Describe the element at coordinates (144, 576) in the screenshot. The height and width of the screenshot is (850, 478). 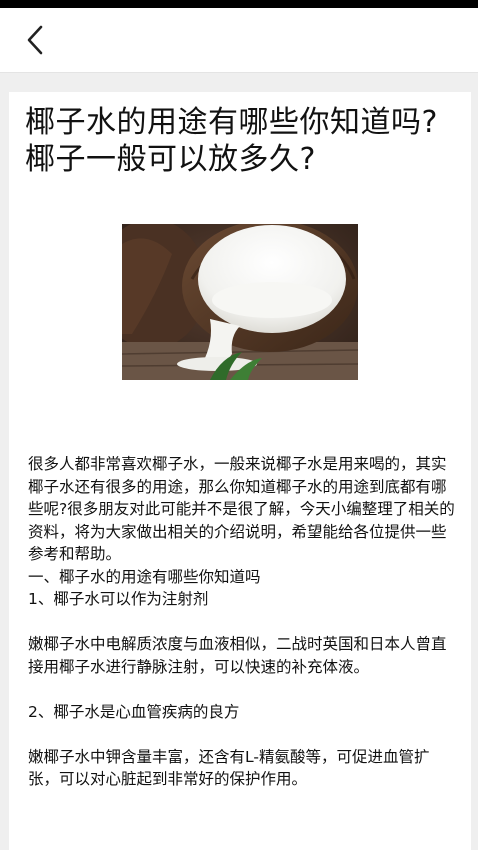
I see `section-heading: 一、椰子水的用途有哪些你知道吗` at that location.